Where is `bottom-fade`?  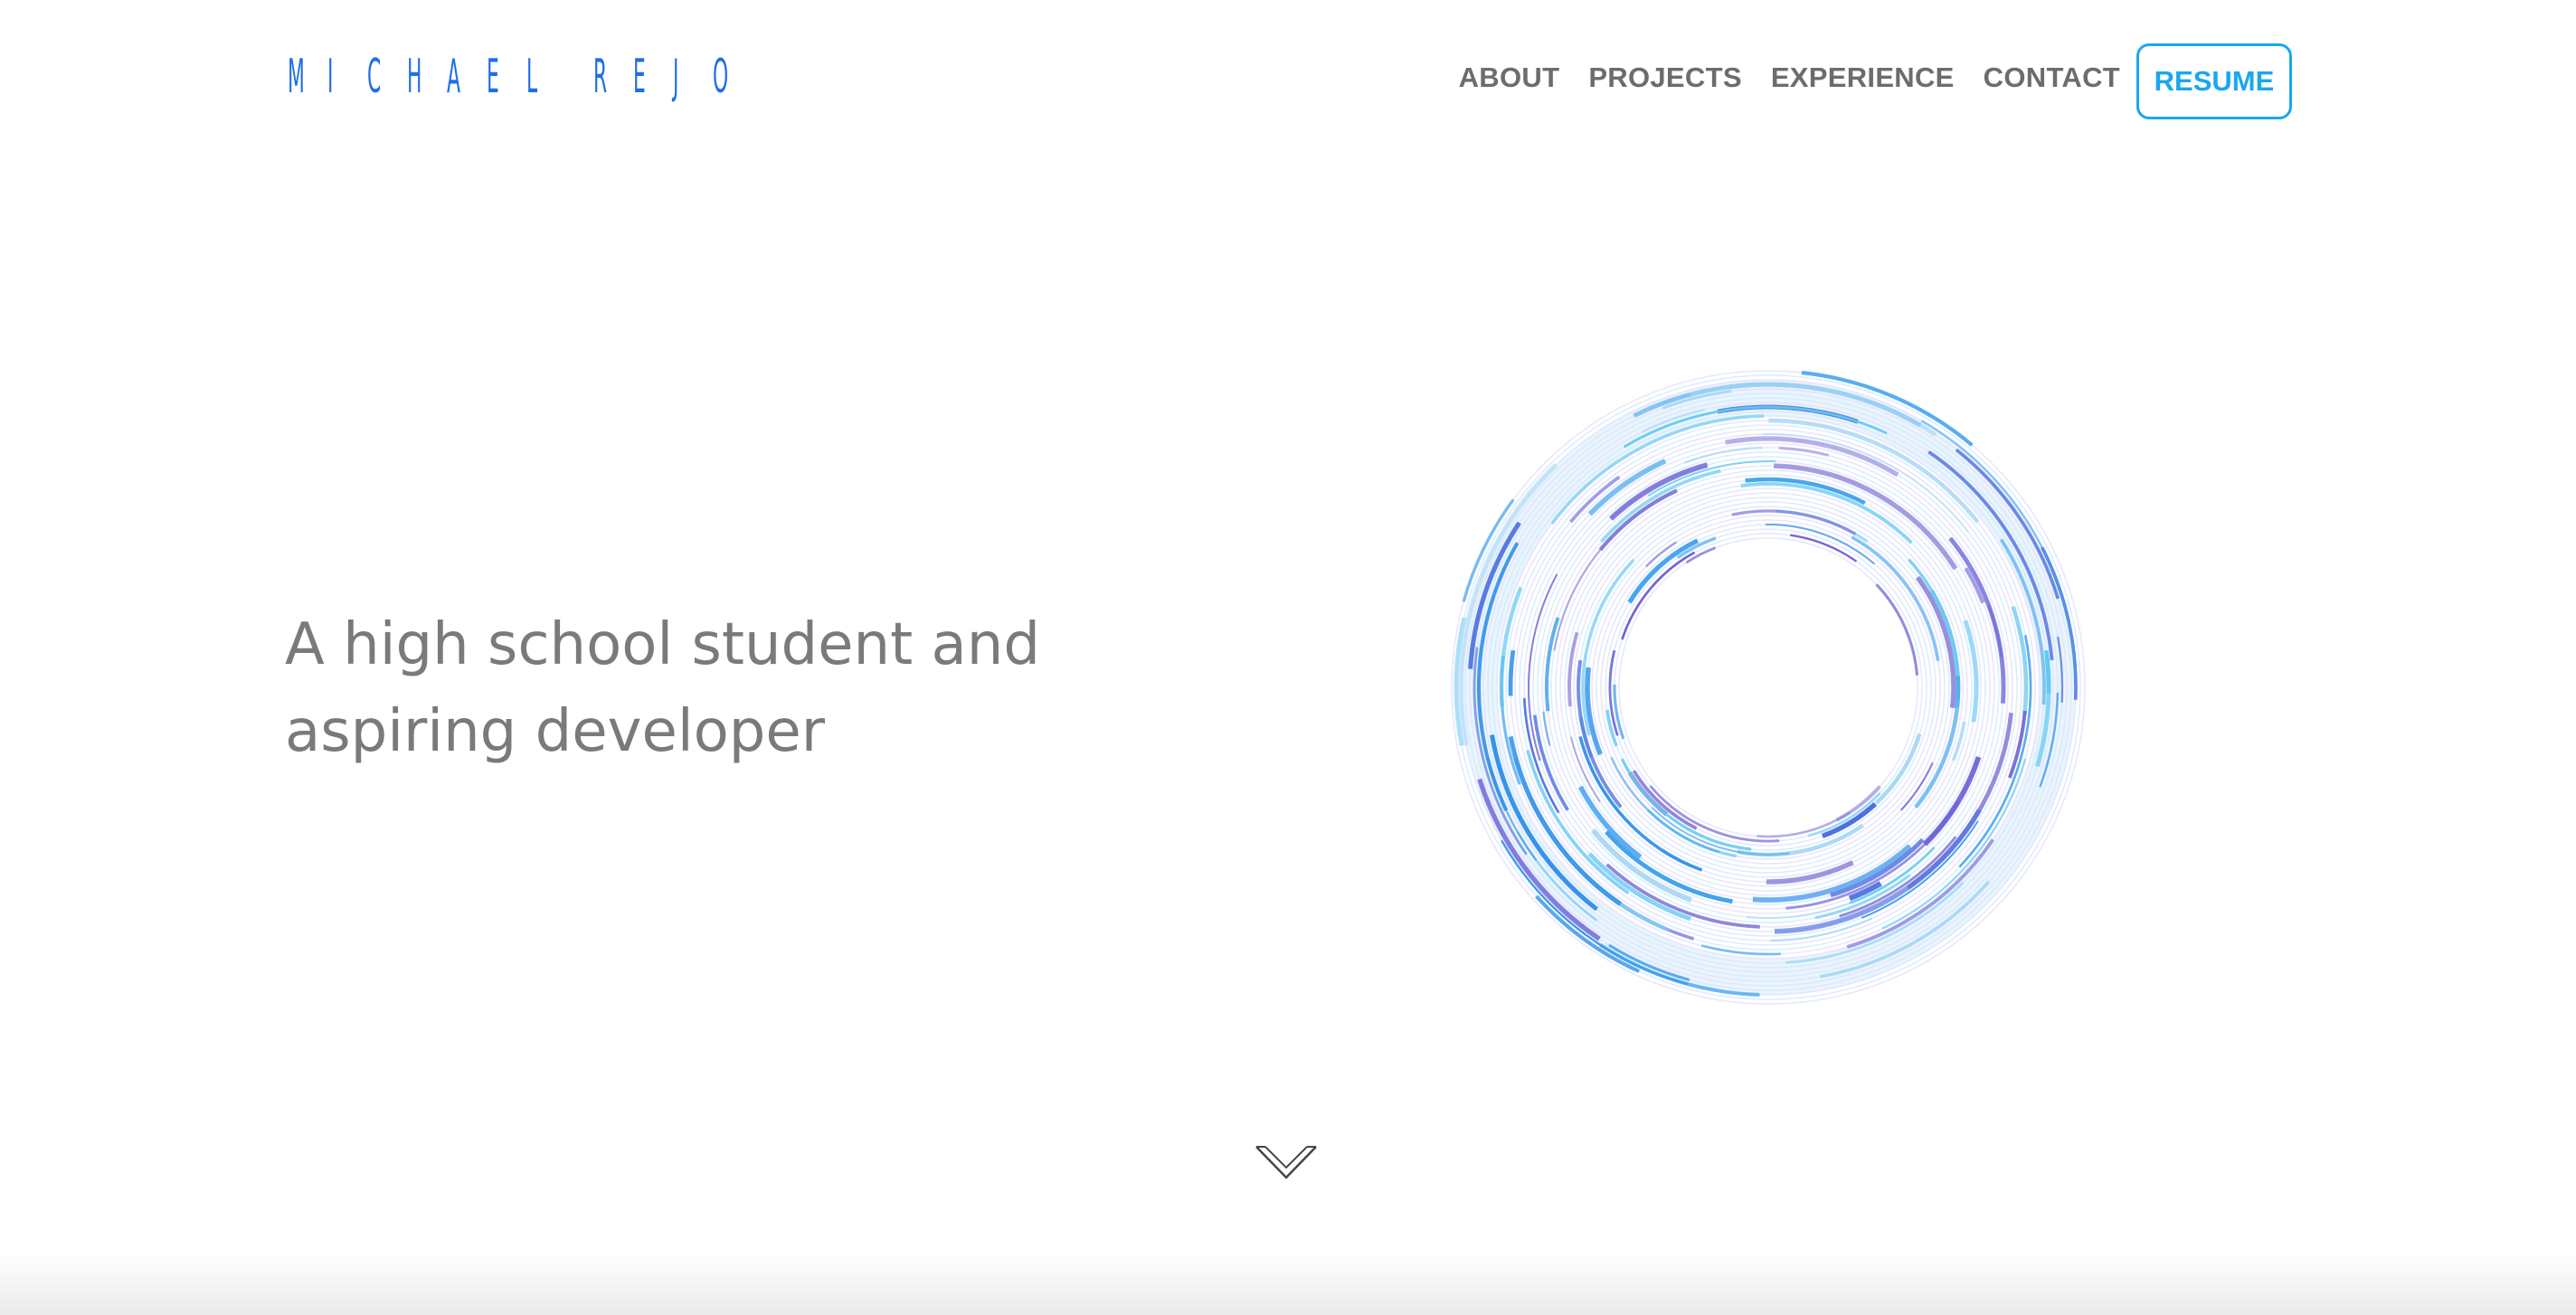
bottom-fade is located at coordinates (1288, 1284).